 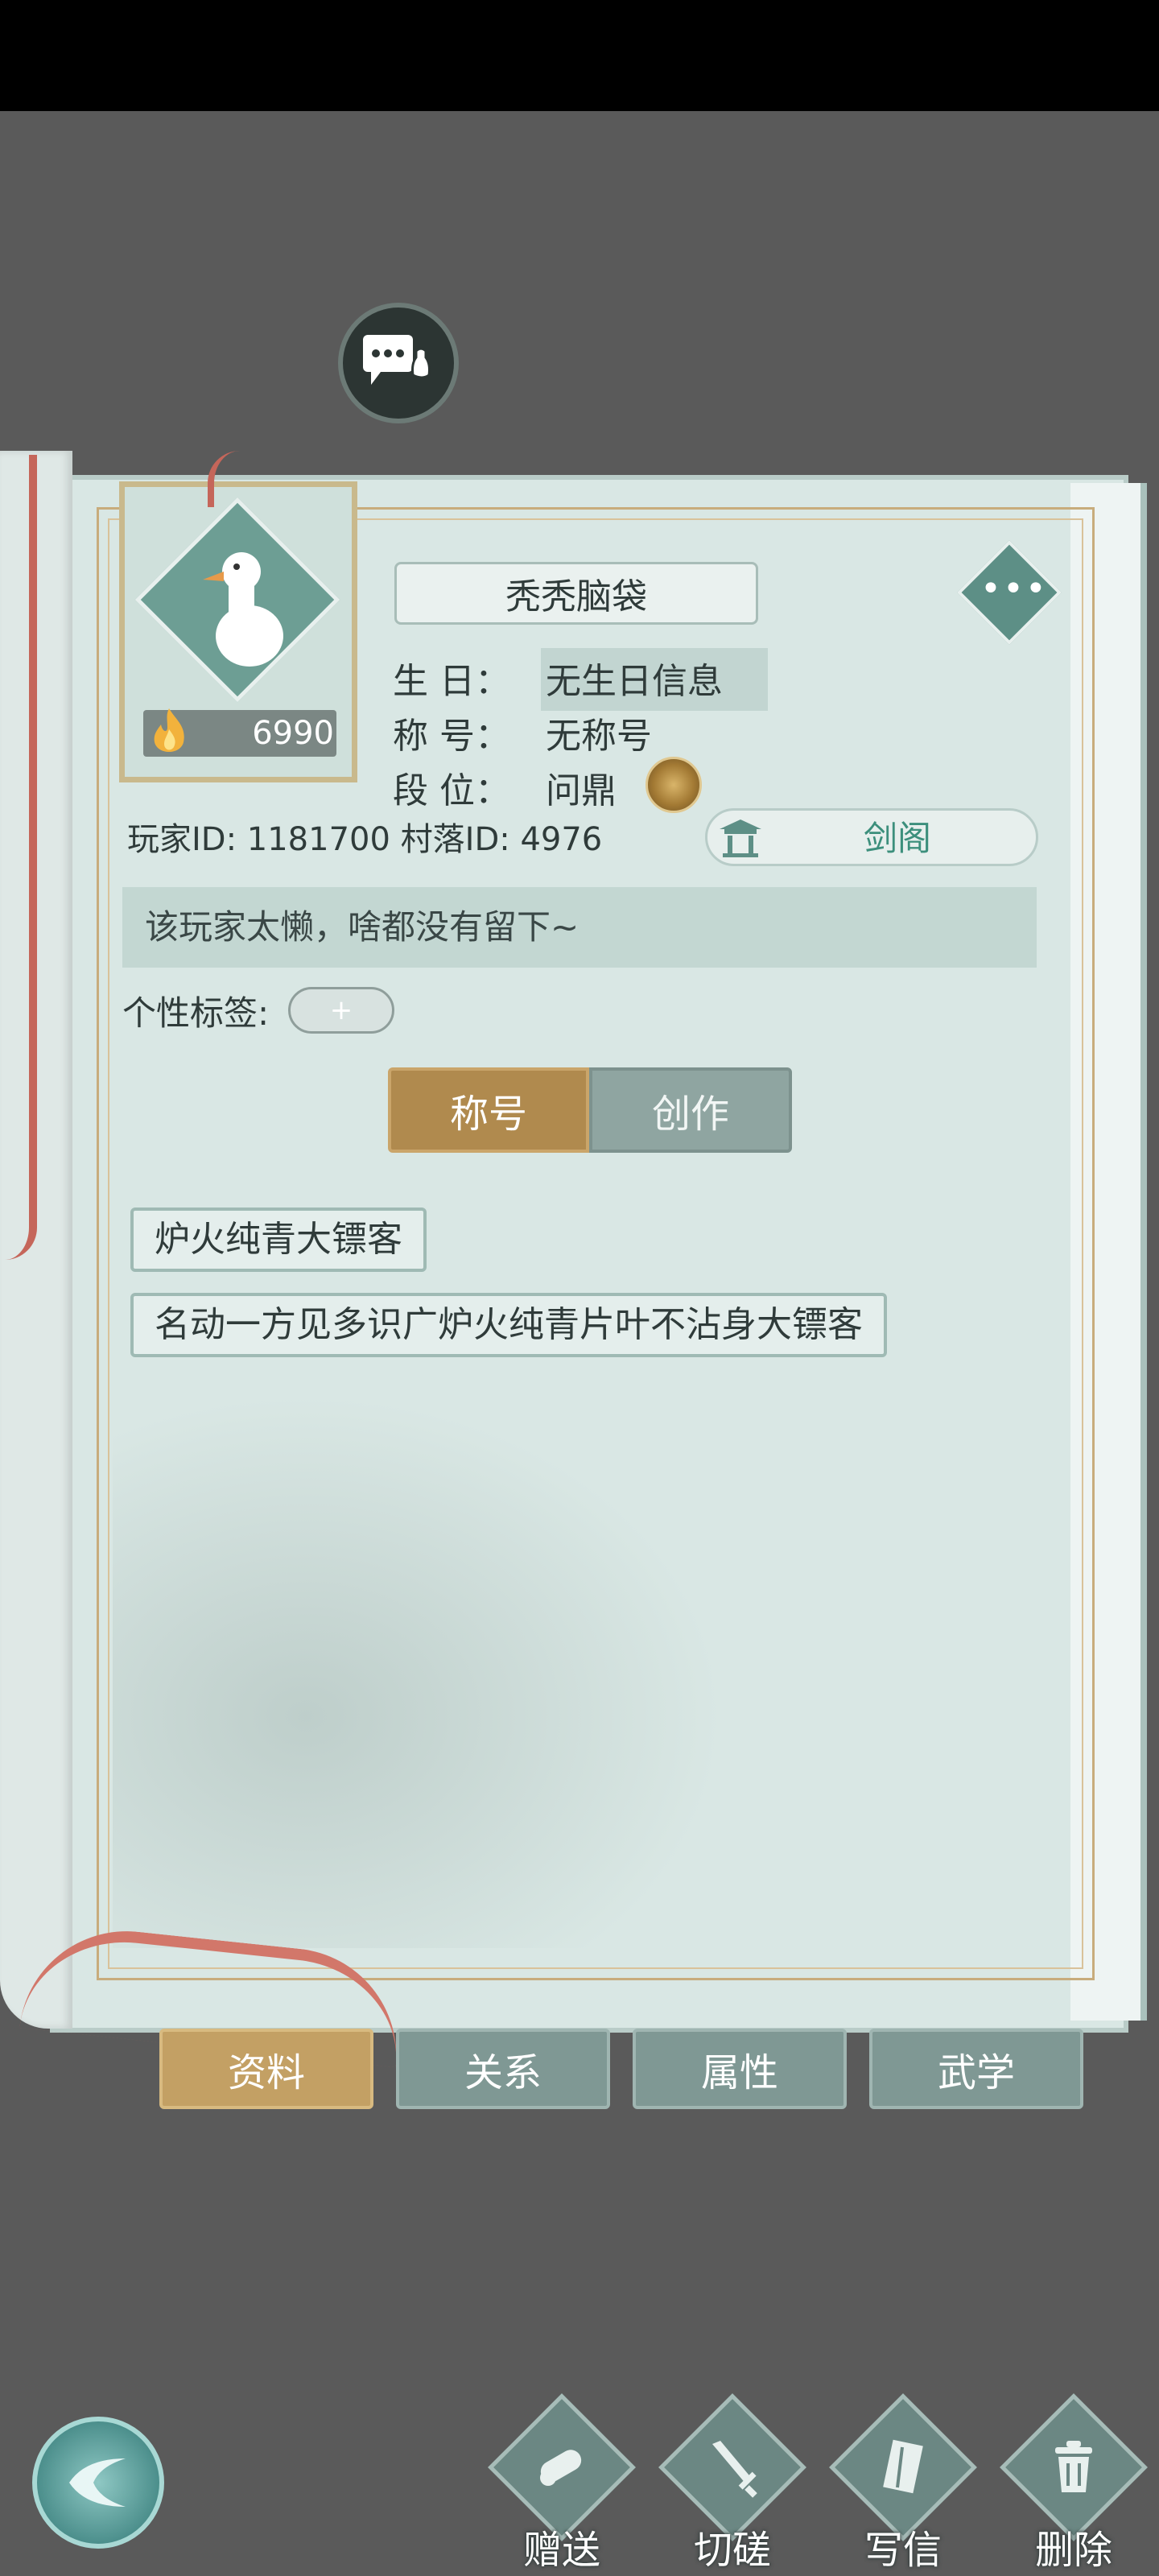 I want to click on fire-icon, so click(x=169, y=730).